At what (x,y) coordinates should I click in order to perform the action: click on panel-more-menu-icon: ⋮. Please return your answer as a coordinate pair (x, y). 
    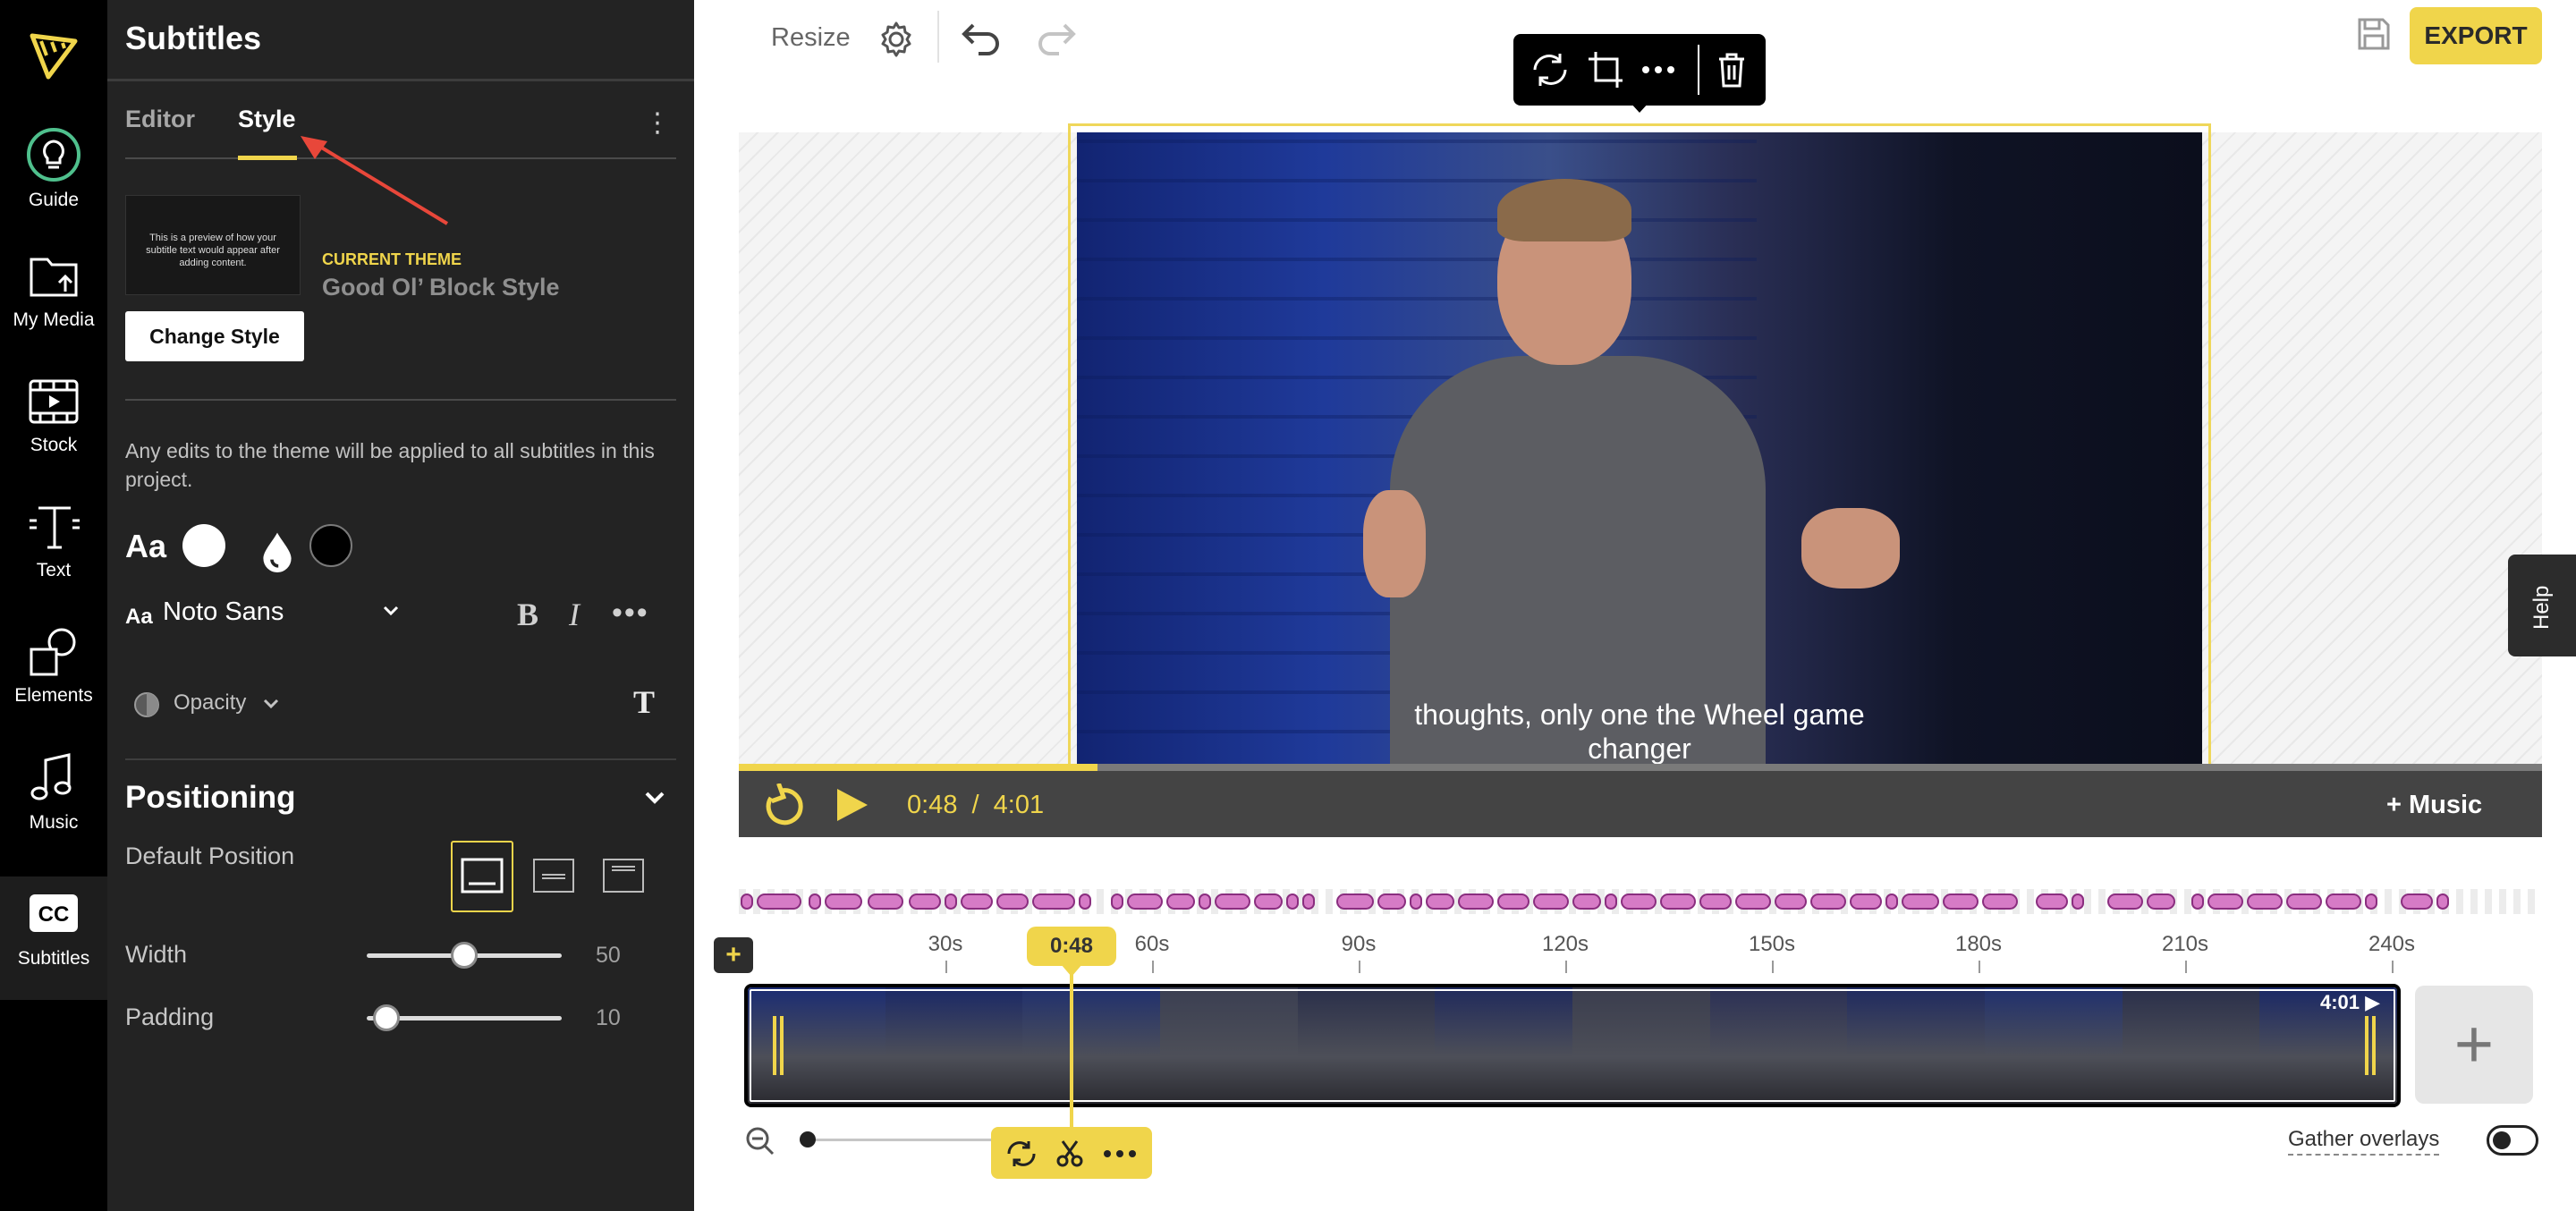
    Looking at the image, I should click on (657, 123).